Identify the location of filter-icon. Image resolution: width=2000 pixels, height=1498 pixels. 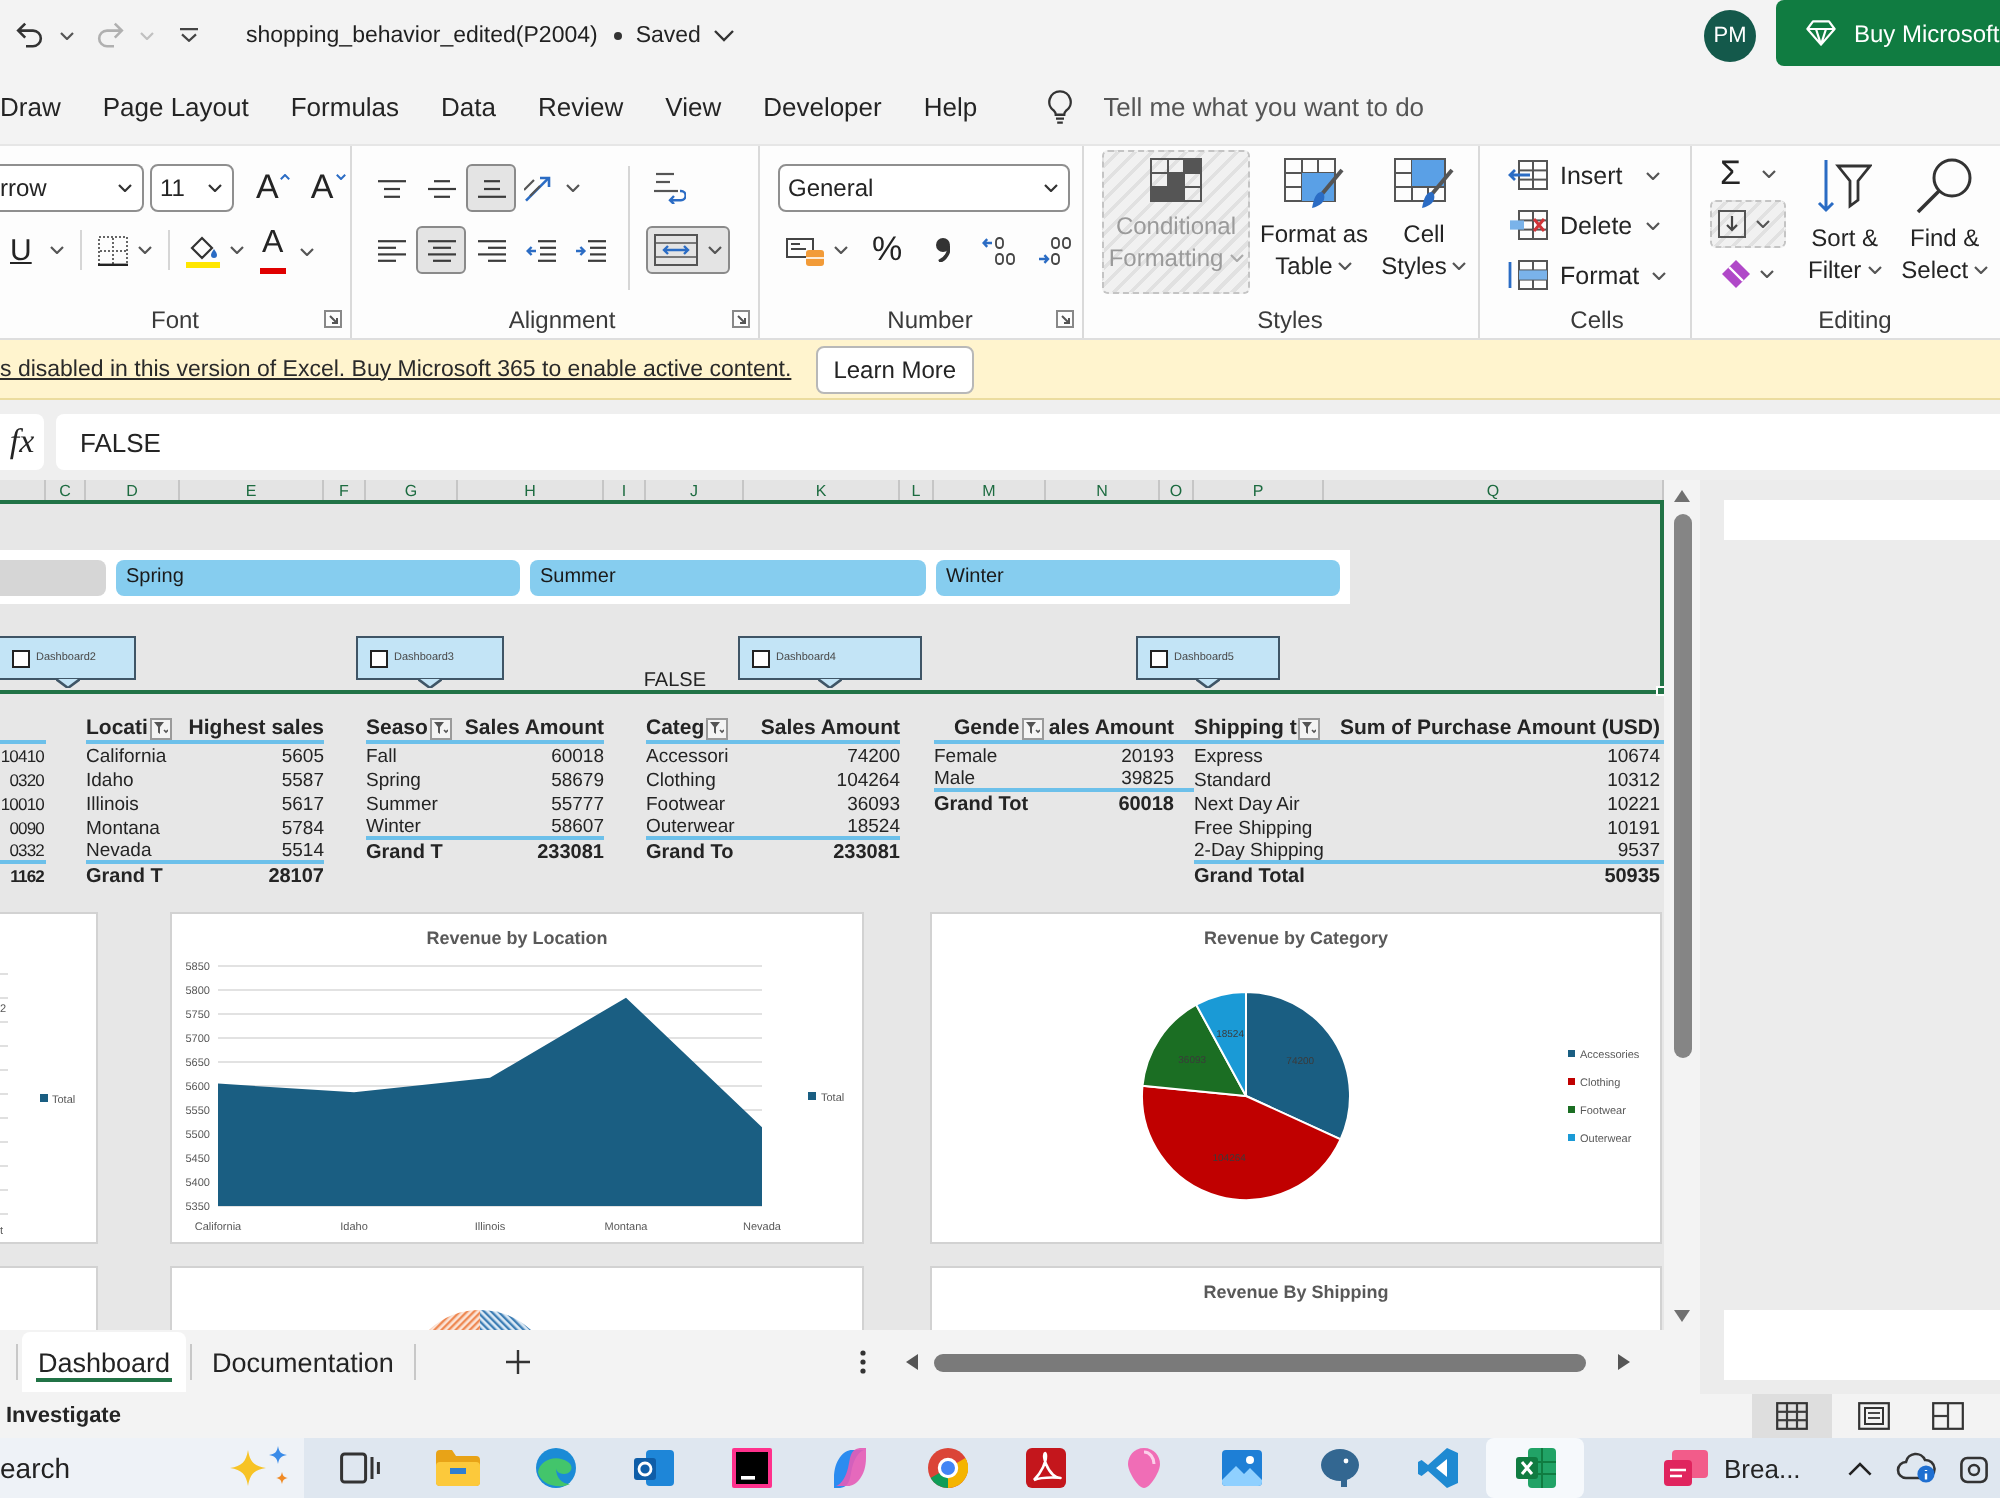
(160, 728).